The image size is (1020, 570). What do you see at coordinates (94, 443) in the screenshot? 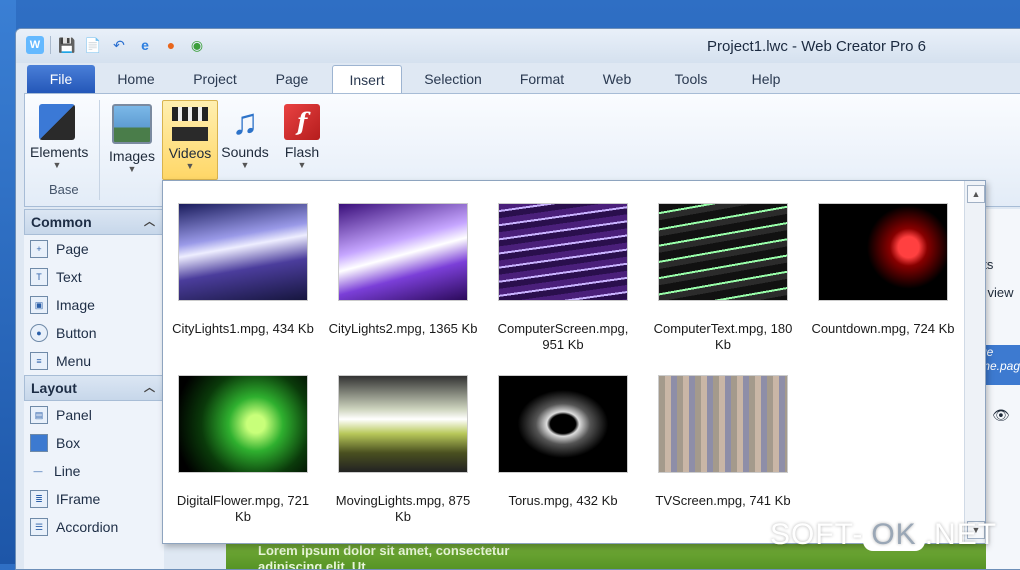
I see `toolbox-item-box: Box` at bounding box center [94, 443].